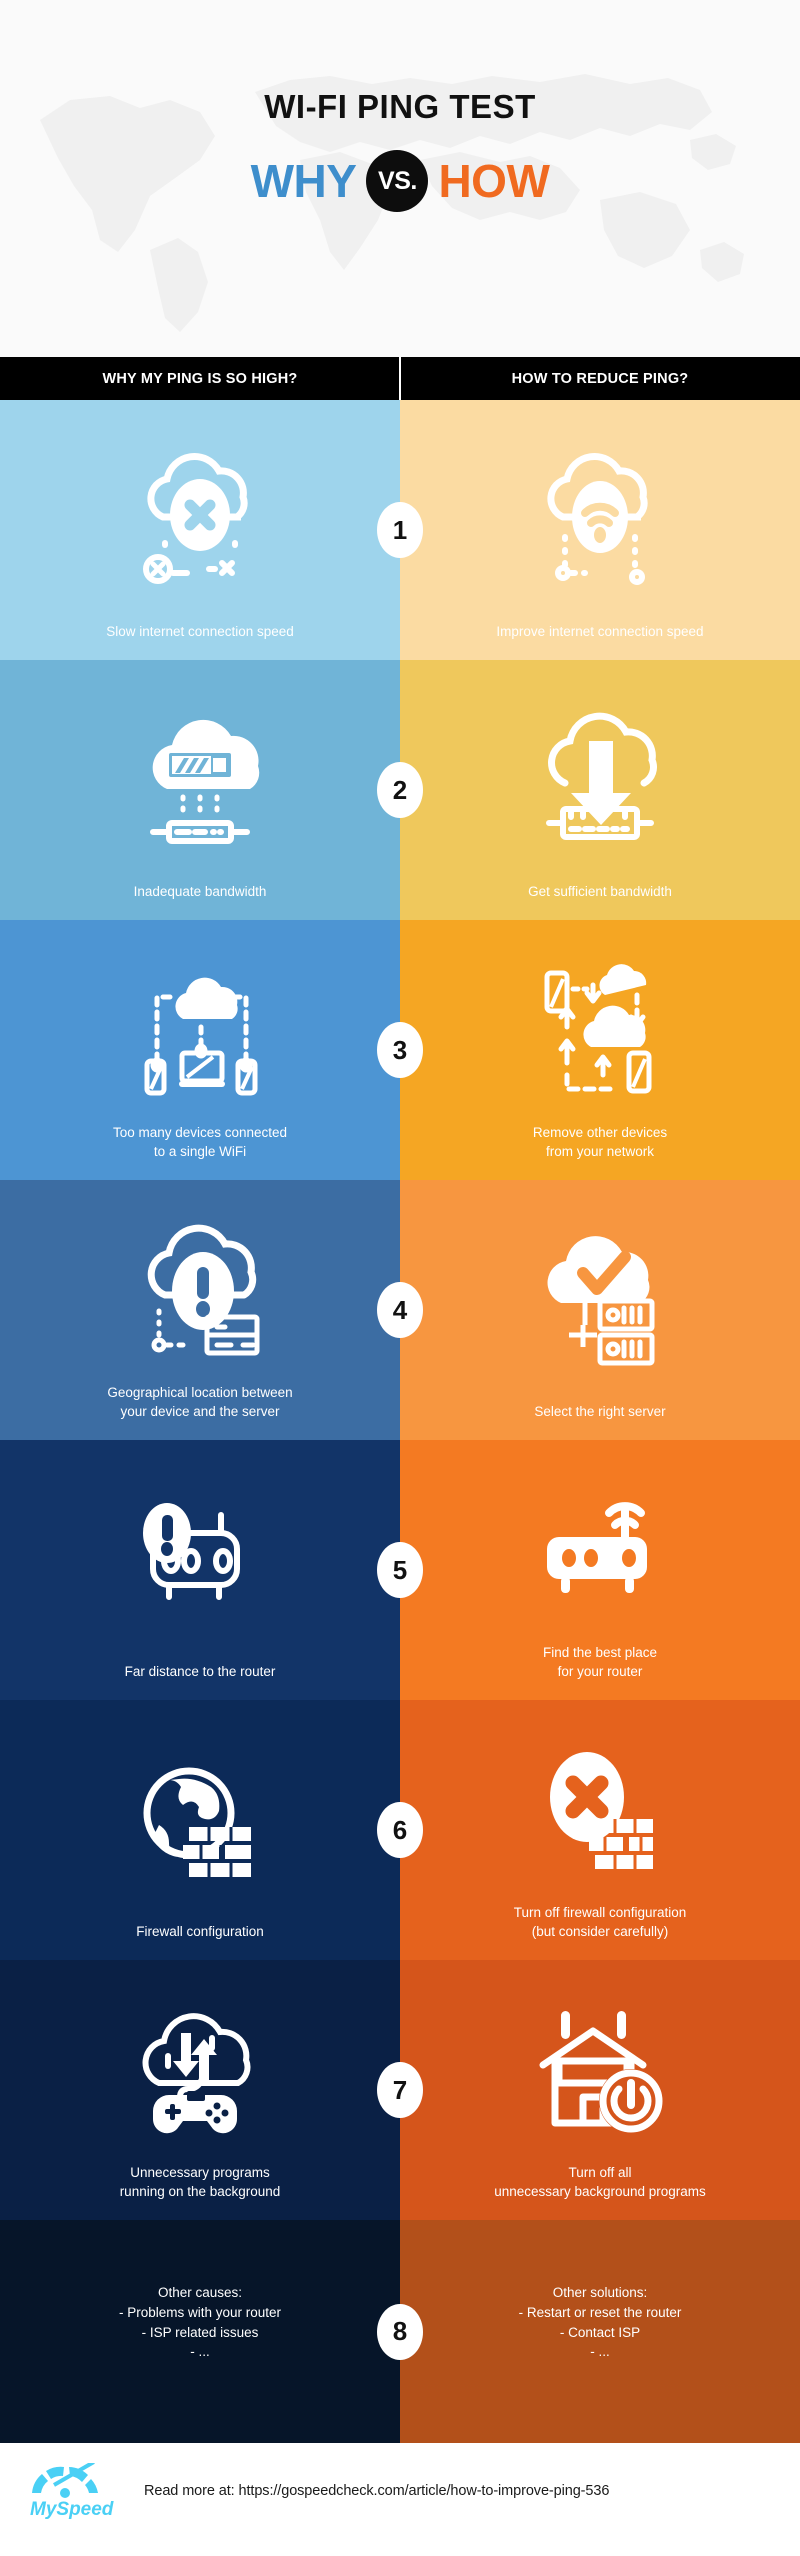  I want to click on how-label: HOW, so click(494, 181).